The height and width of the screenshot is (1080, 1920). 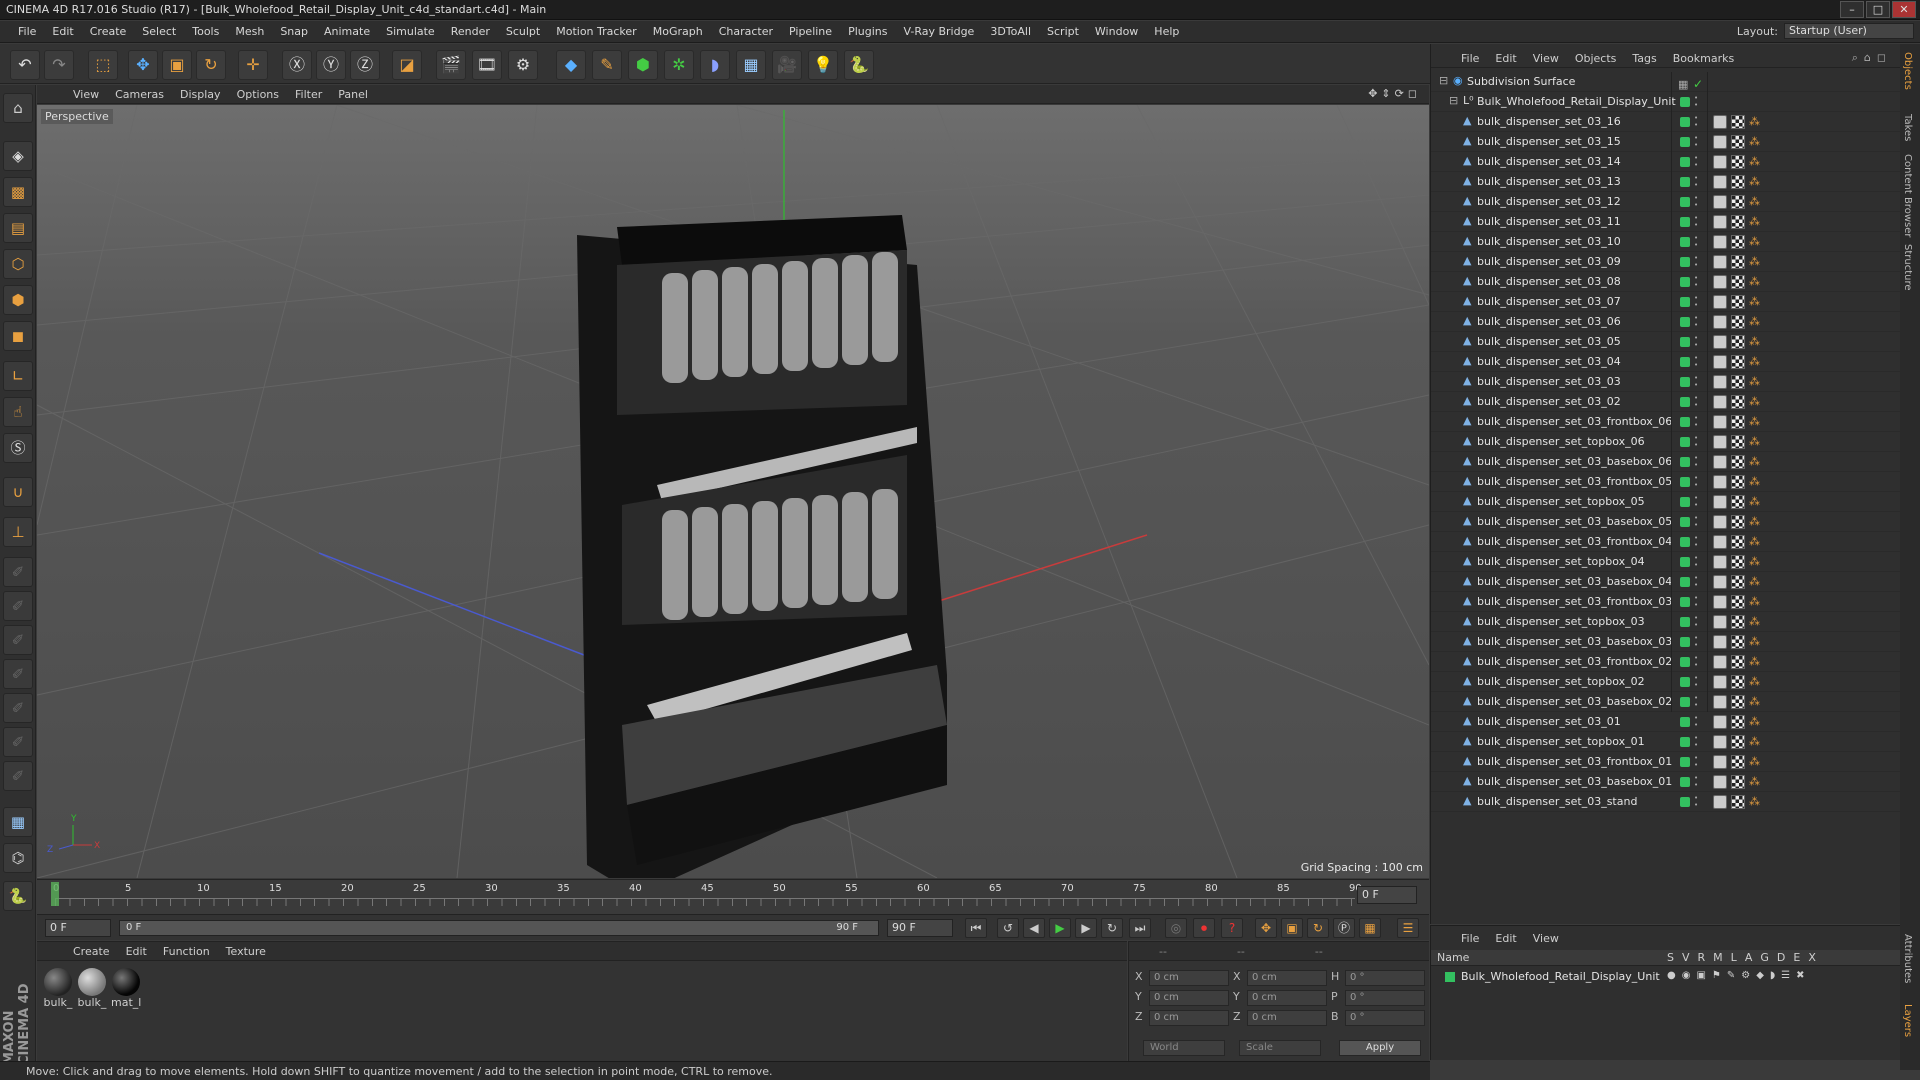 What do you see at coordinates (18, 492) in the screenshot?
I see `magnet-icon: ∪` at bounding box center [18, 492].